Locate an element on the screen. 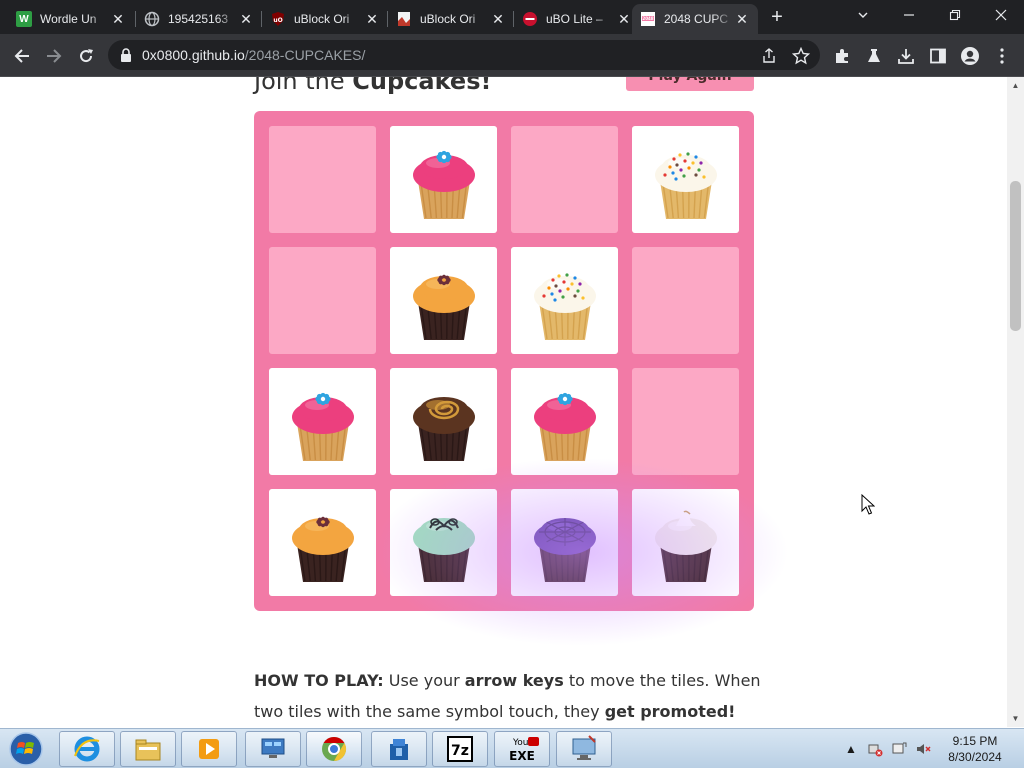 This screenshot has width=1024, height=768. taskbar-computer is located at coordinates (584, 749).